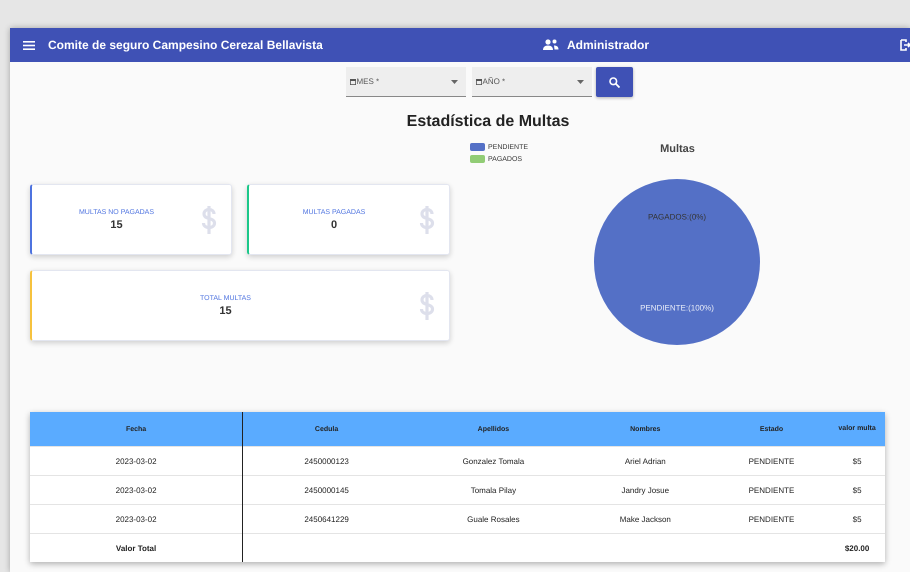 This screenshot has width=910, height=572. What do you see at coordinates (551, 45) in the screenshot?
I see `users-icon` at bounding box center [551, 45].